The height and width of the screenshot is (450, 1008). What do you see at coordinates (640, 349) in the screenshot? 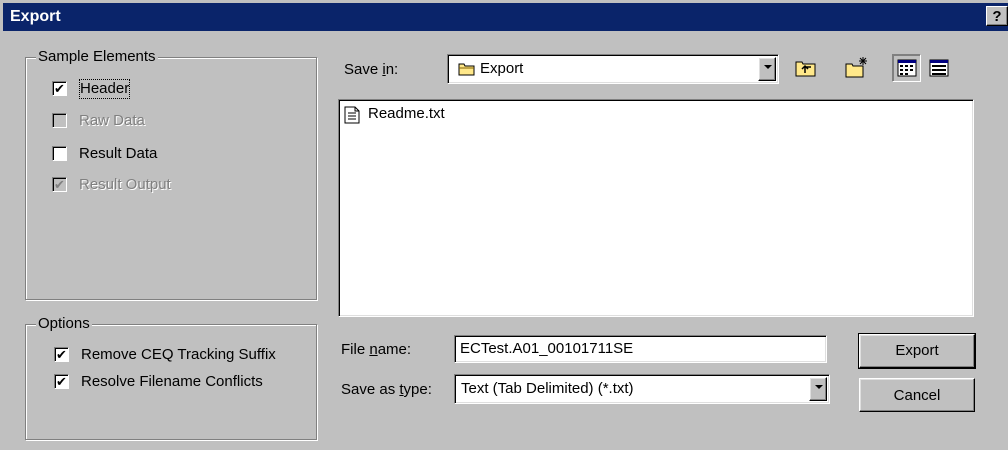
I see `file-name-input: ECTest.A01_00101711SE` at bounding box center [640, 349].